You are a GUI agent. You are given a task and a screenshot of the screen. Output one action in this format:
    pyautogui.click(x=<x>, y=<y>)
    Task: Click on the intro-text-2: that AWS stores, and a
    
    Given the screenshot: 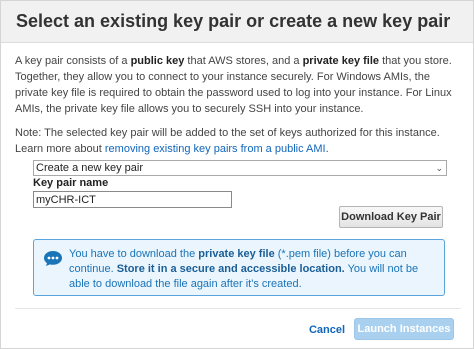 What is the action you would take?
    pyautogui.click(x=243, y=61)
    